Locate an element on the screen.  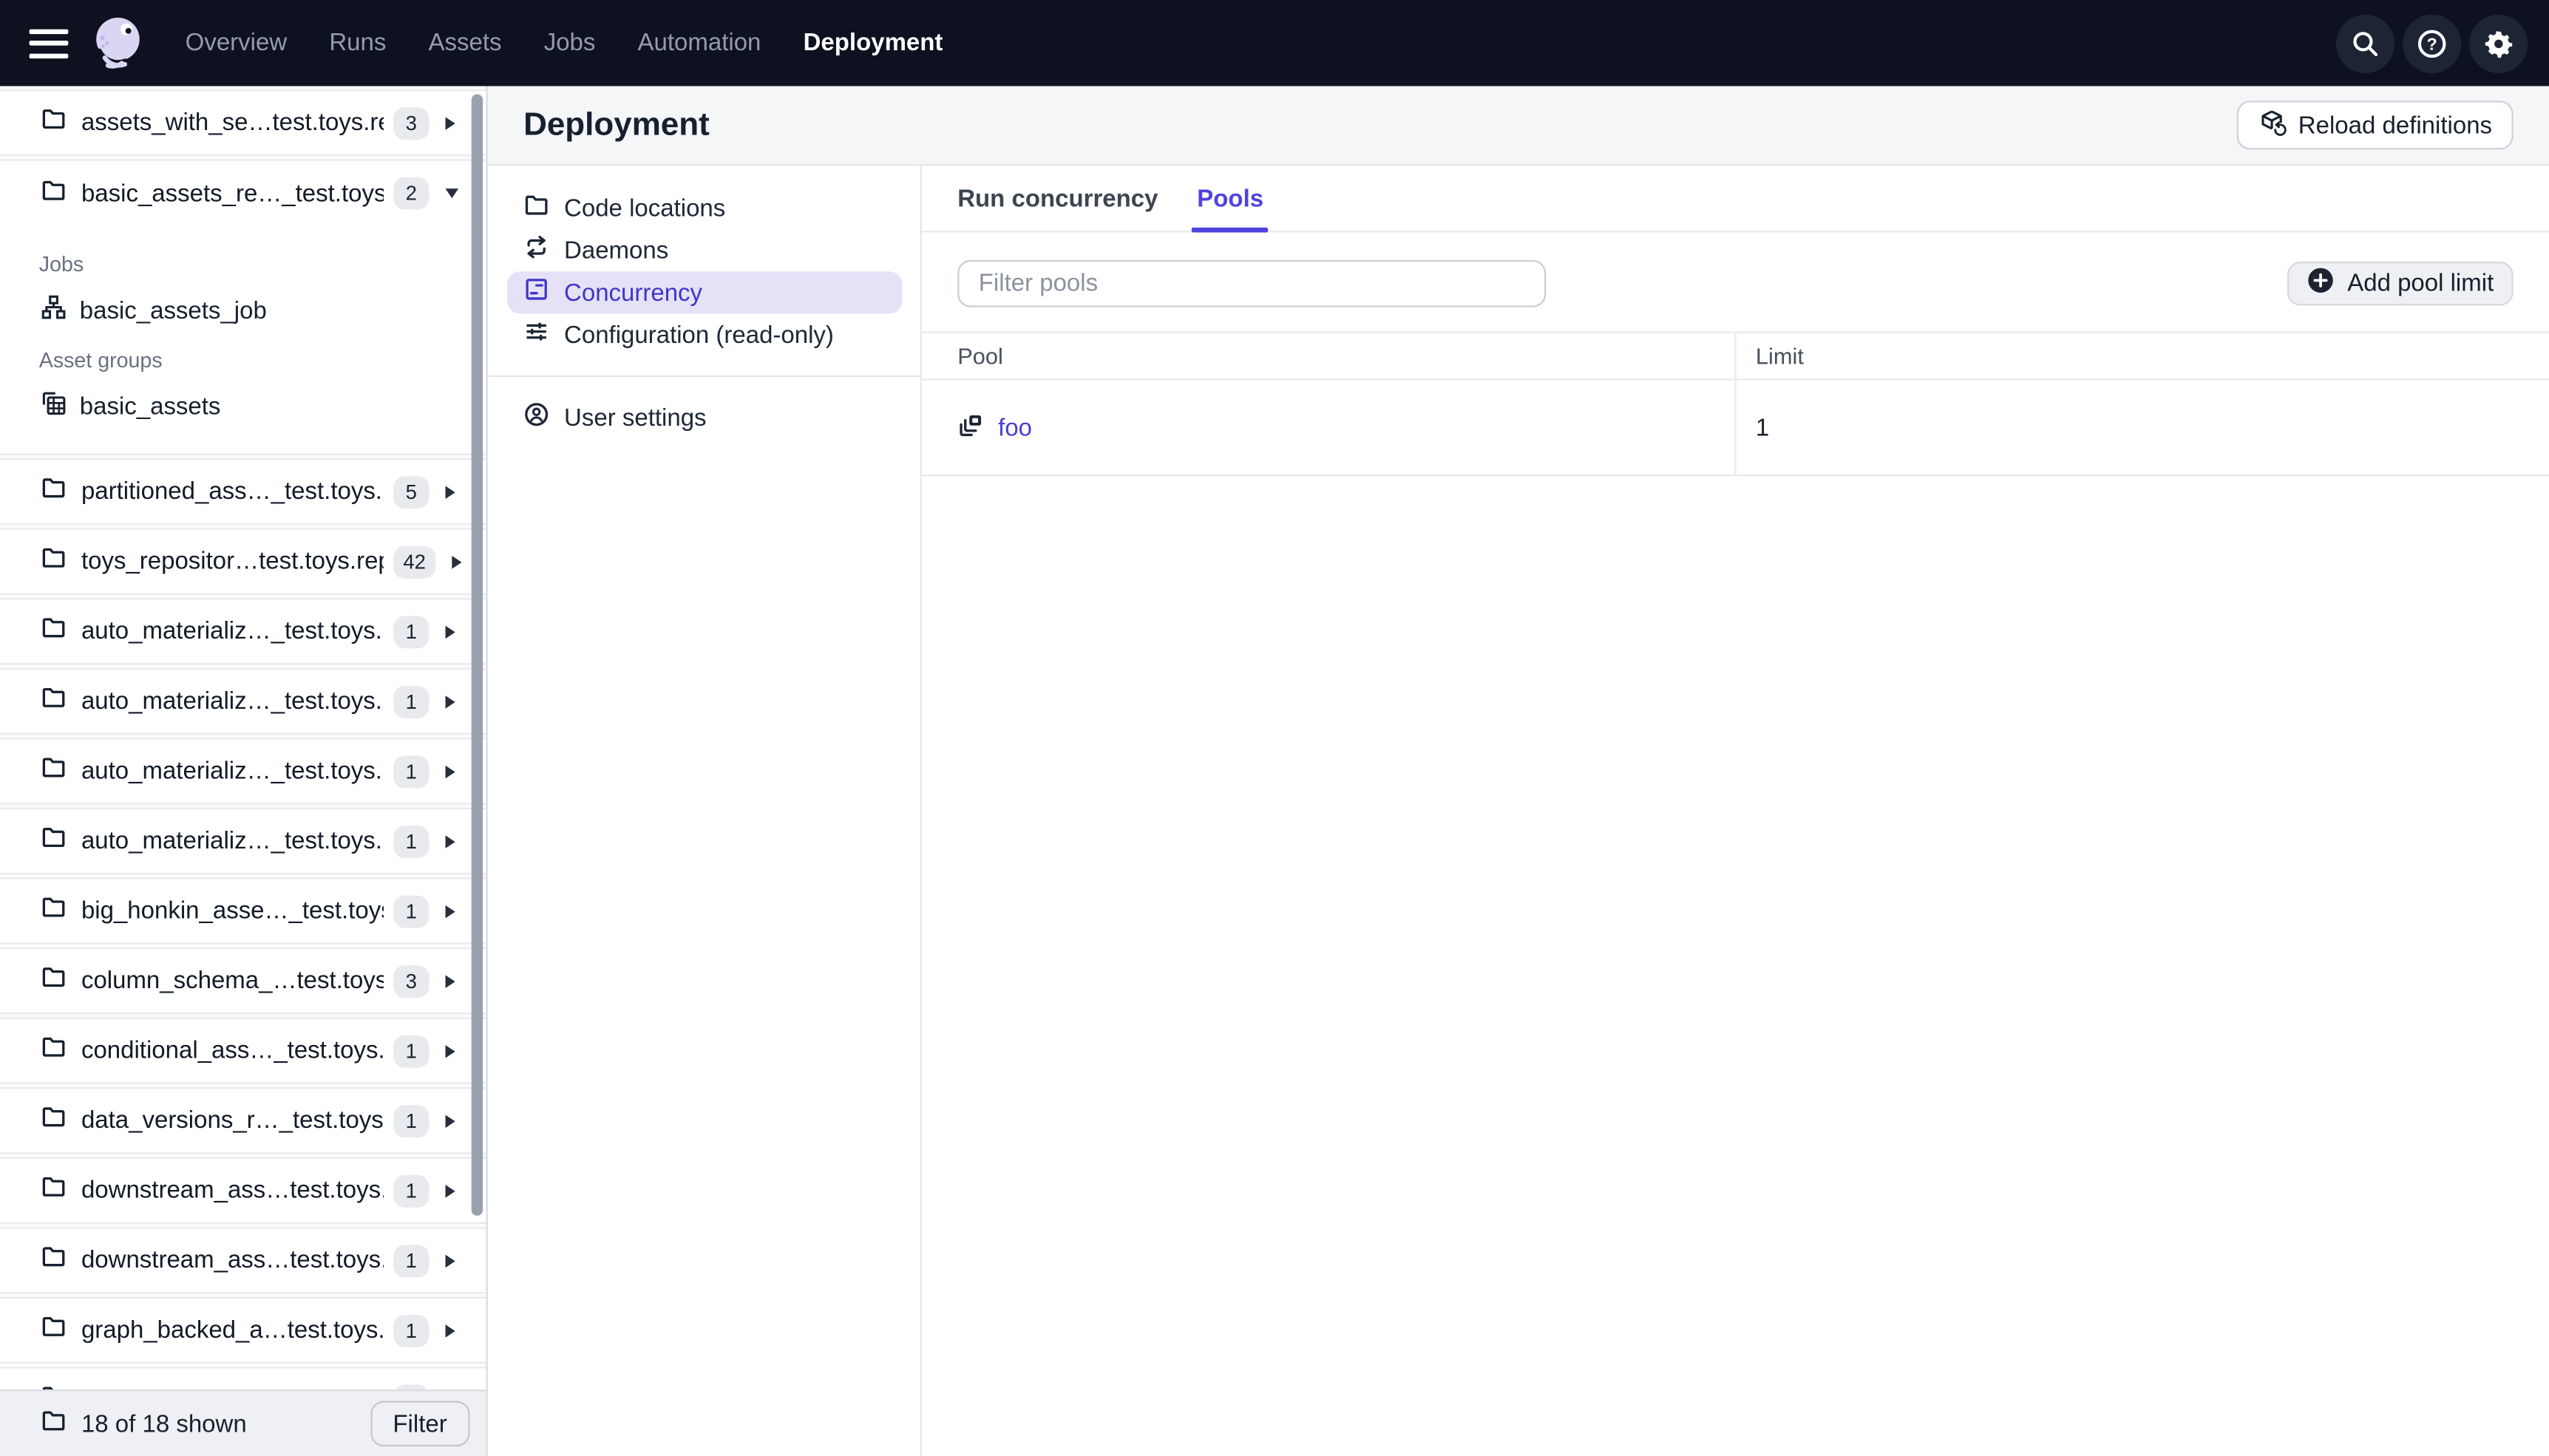
code-location-name: column_schema_…test.toys.rep is located at coordinates (233, 981).